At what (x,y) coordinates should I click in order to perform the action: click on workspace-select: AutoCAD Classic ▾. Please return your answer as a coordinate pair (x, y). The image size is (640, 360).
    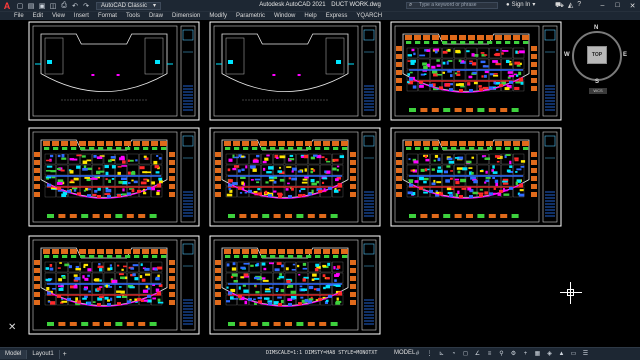
    Looking at the image, I should click on (129, 5).